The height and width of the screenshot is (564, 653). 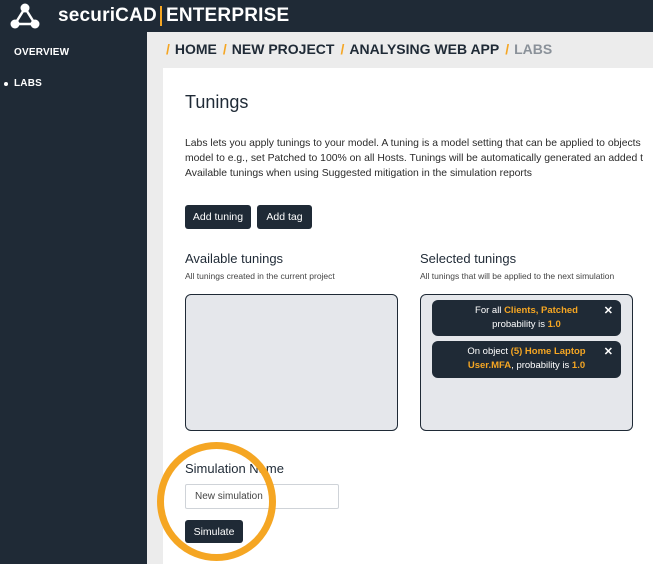 I want to click on breadcrumb-current: LABS, so click(x=533, y=49).